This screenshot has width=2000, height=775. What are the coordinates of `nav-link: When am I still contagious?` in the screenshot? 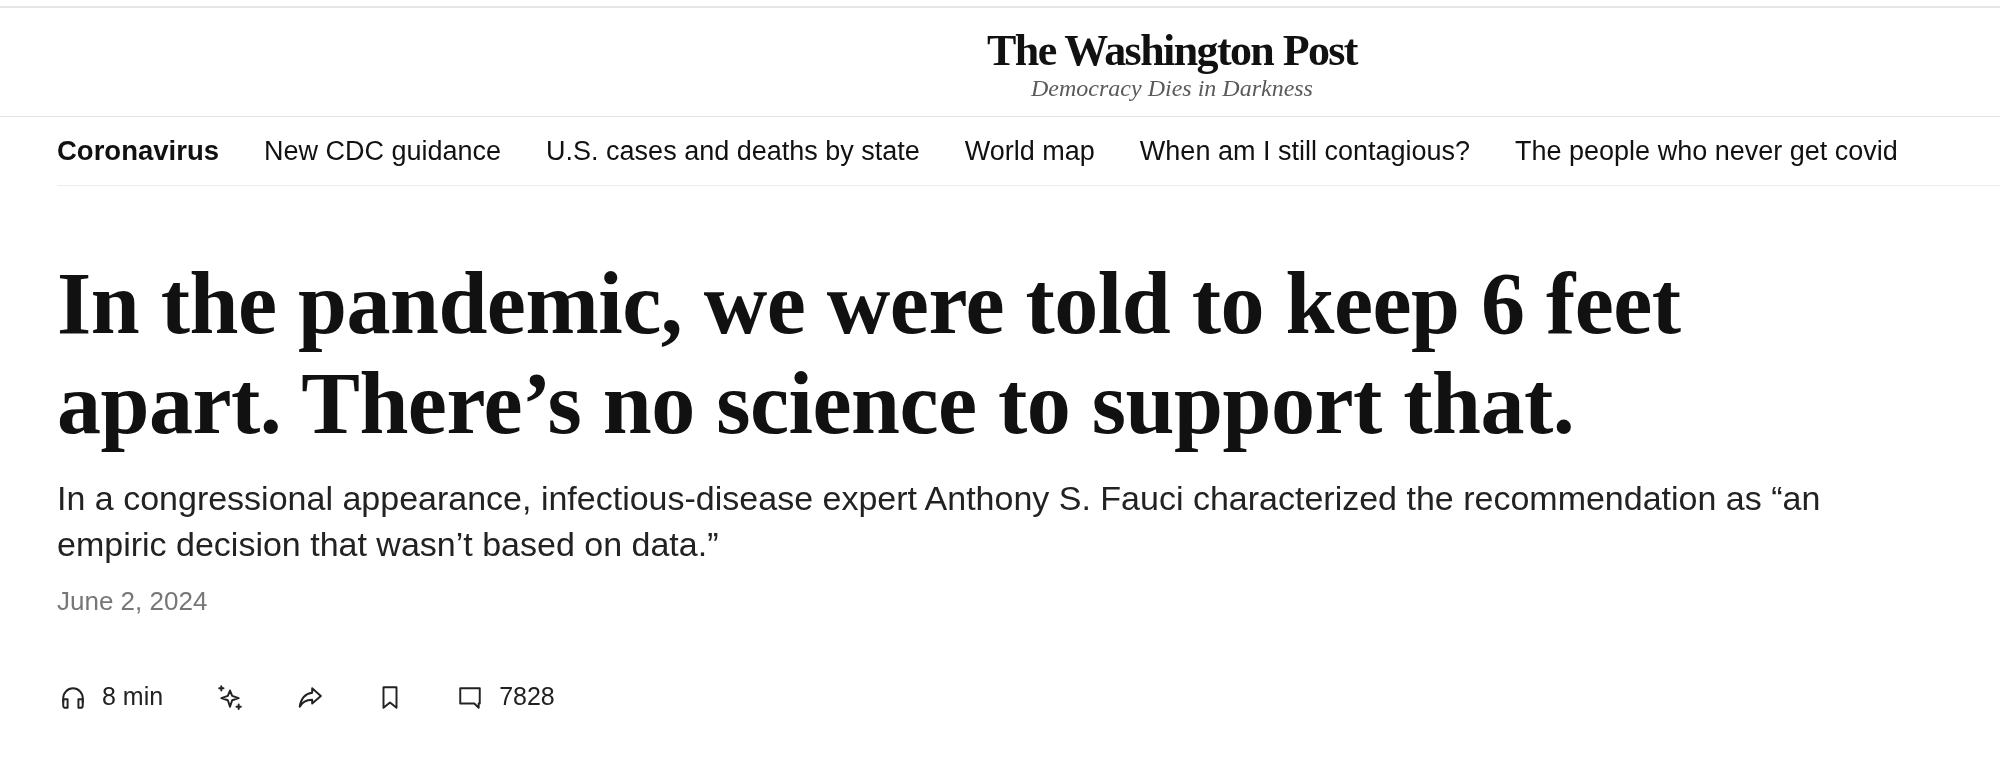 It's located at (1305, 151).